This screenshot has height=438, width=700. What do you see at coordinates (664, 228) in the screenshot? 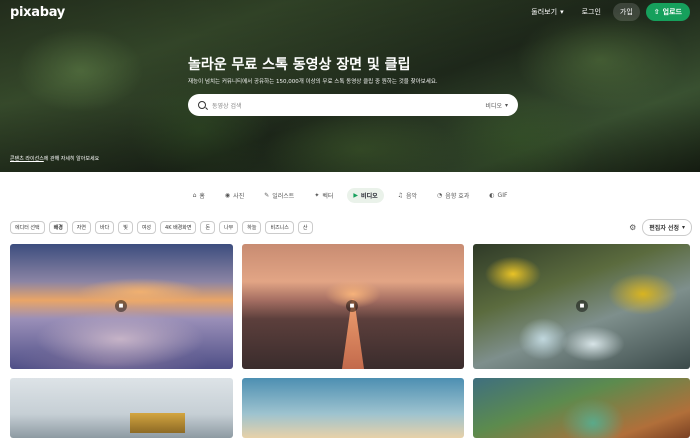
I see `sort-label: 편집자 선정` at bounding box center [664, 228].